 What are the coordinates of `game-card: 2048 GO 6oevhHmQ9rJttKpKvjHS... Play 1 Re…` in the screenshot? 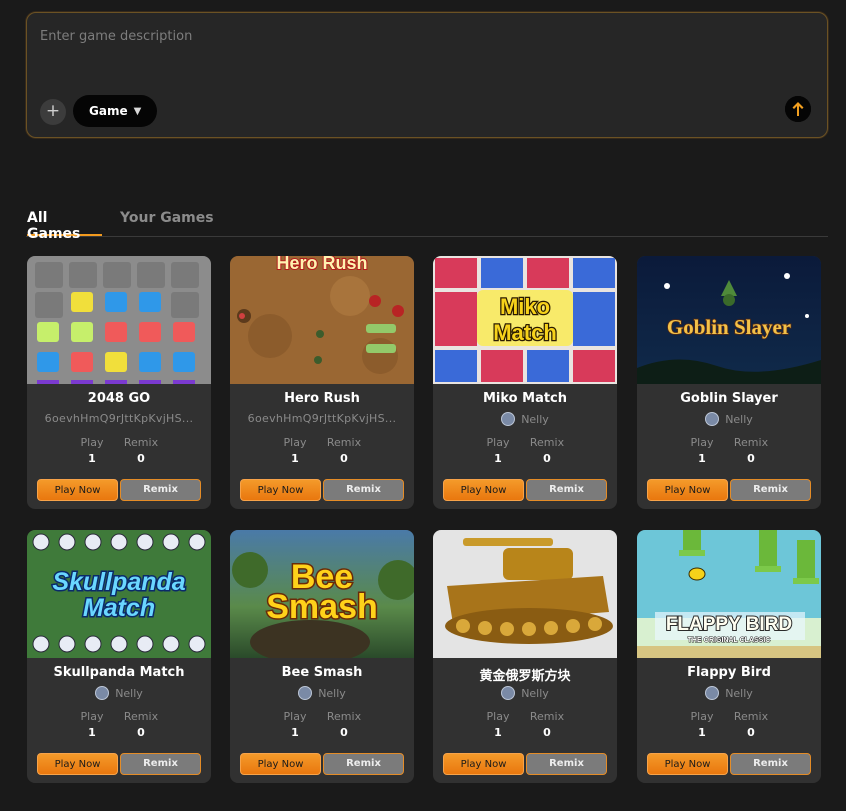 It's located at (119, 382).